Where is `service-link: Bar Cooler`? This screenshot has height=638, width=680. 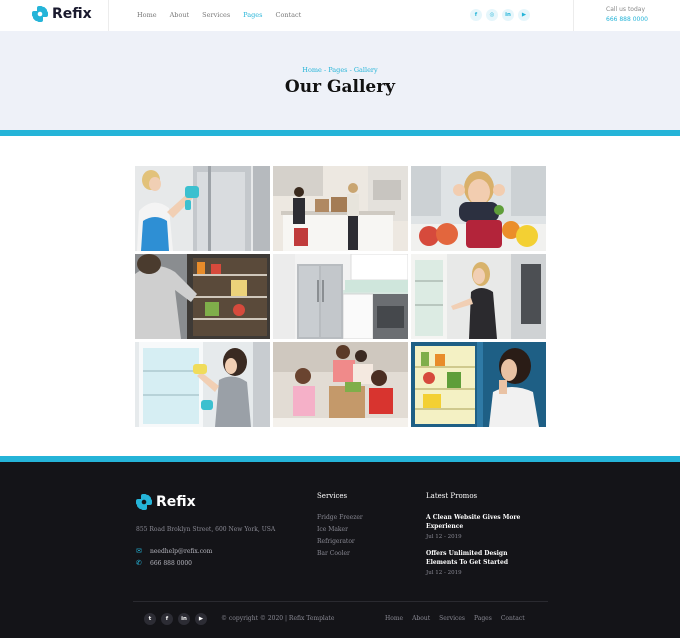
service-link: Bar Cooler is located at coordinates (340, 556).